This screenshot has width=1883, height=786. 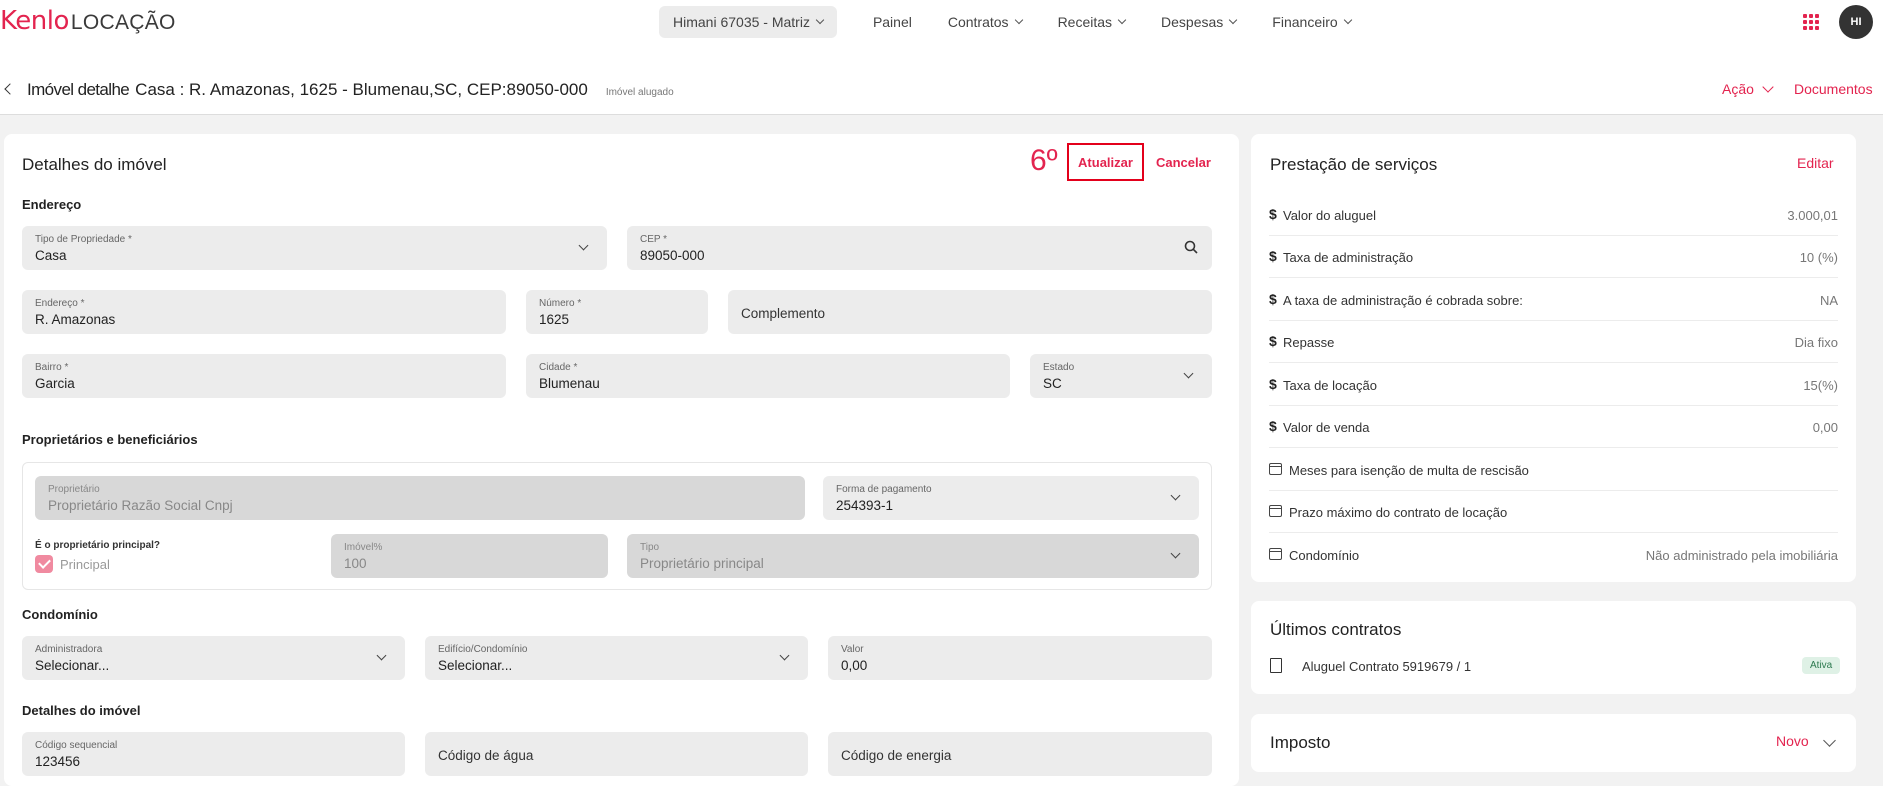 I want to click on nav-receitas: Receitas, so click(x=1092, y=22).